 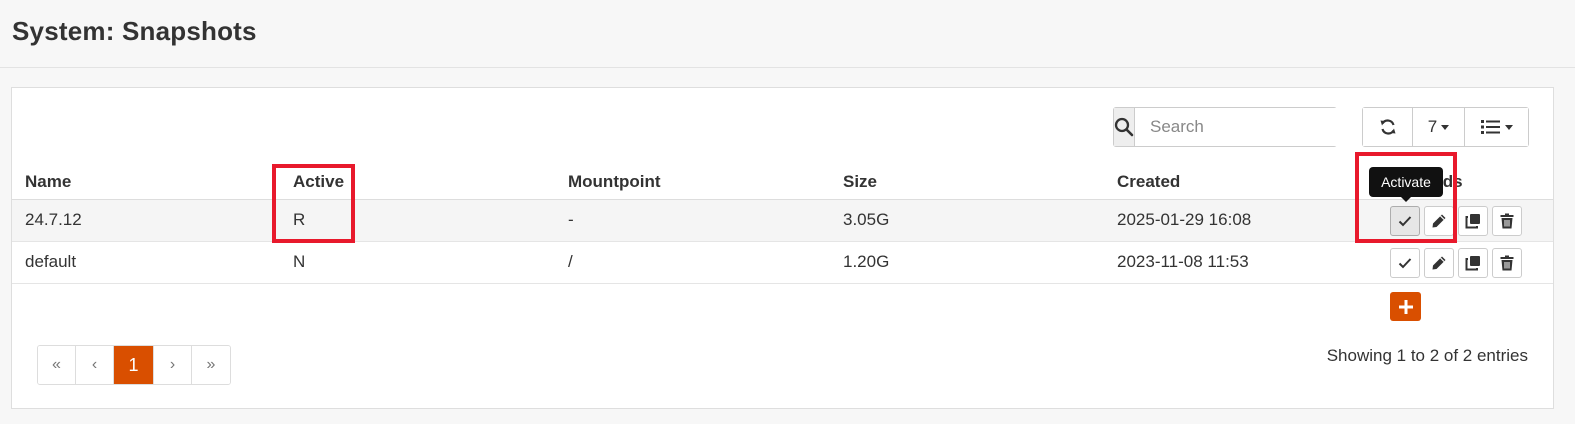 What do you see at coordinates (211, 365) in the screenshot?
I see `page-last-button: »` at bounding box center [211, 365].